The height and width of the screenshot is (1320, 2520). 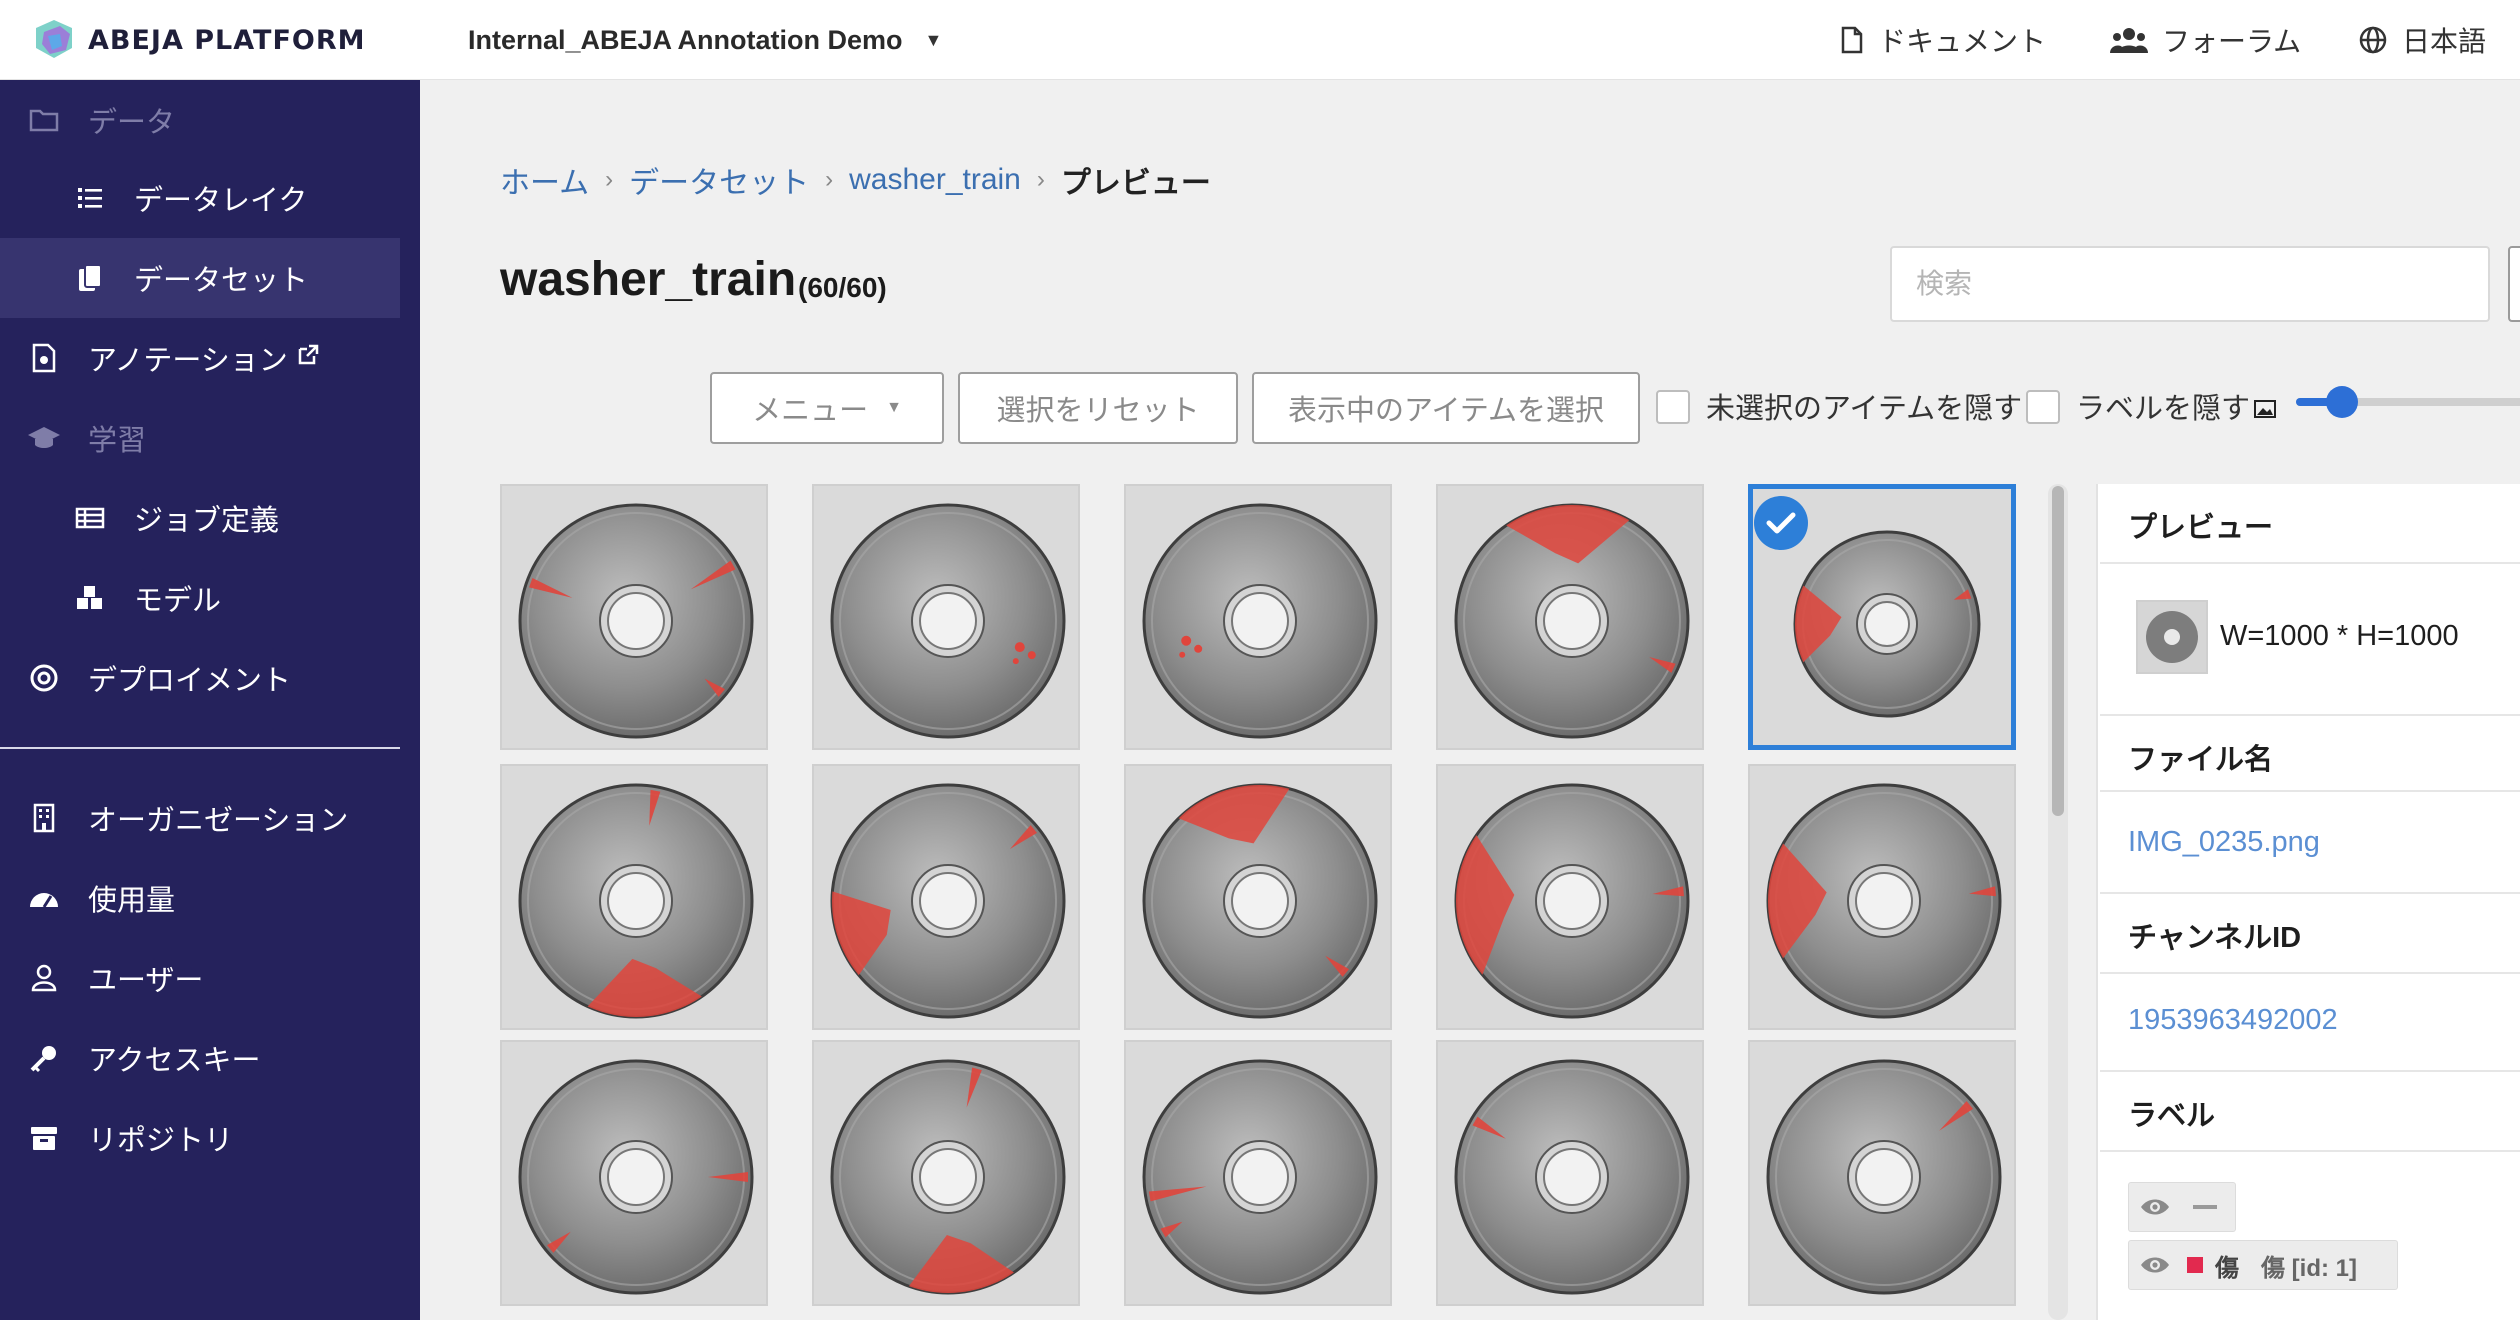 What do you see at coordinates (685, 39) in the screenshot?
I see `project-name: Internal_ABEJA Annotation Demo` at bounding box center [685, 39].